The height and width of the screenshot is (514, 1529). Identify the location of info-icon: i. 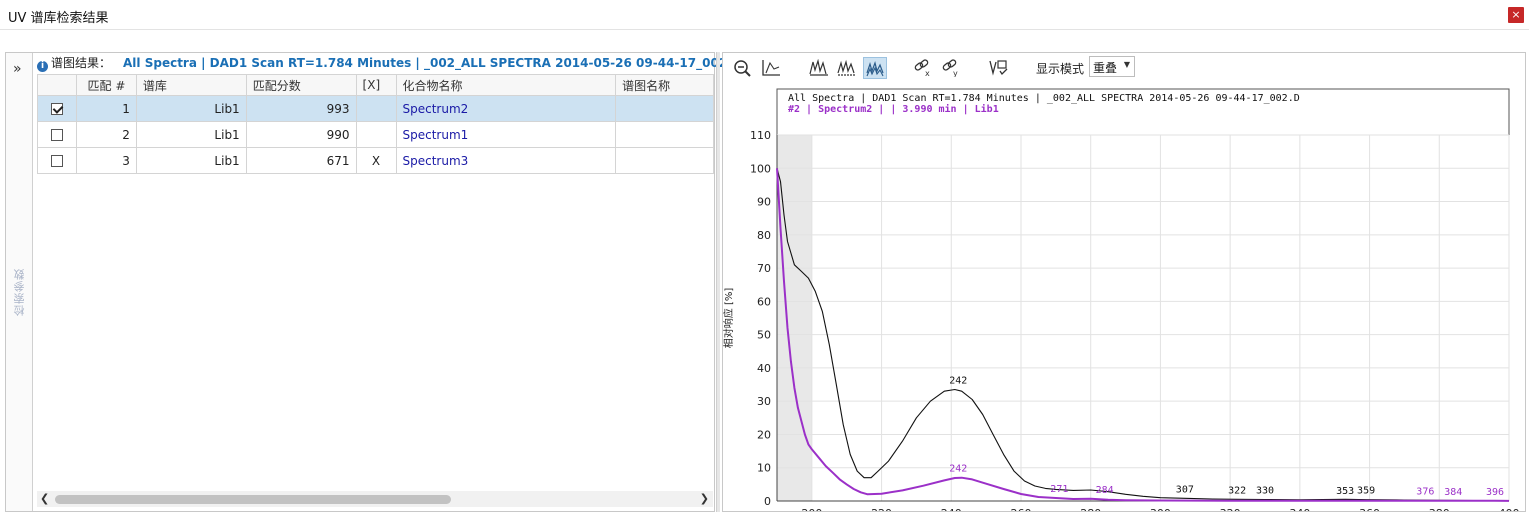
(42, 66).